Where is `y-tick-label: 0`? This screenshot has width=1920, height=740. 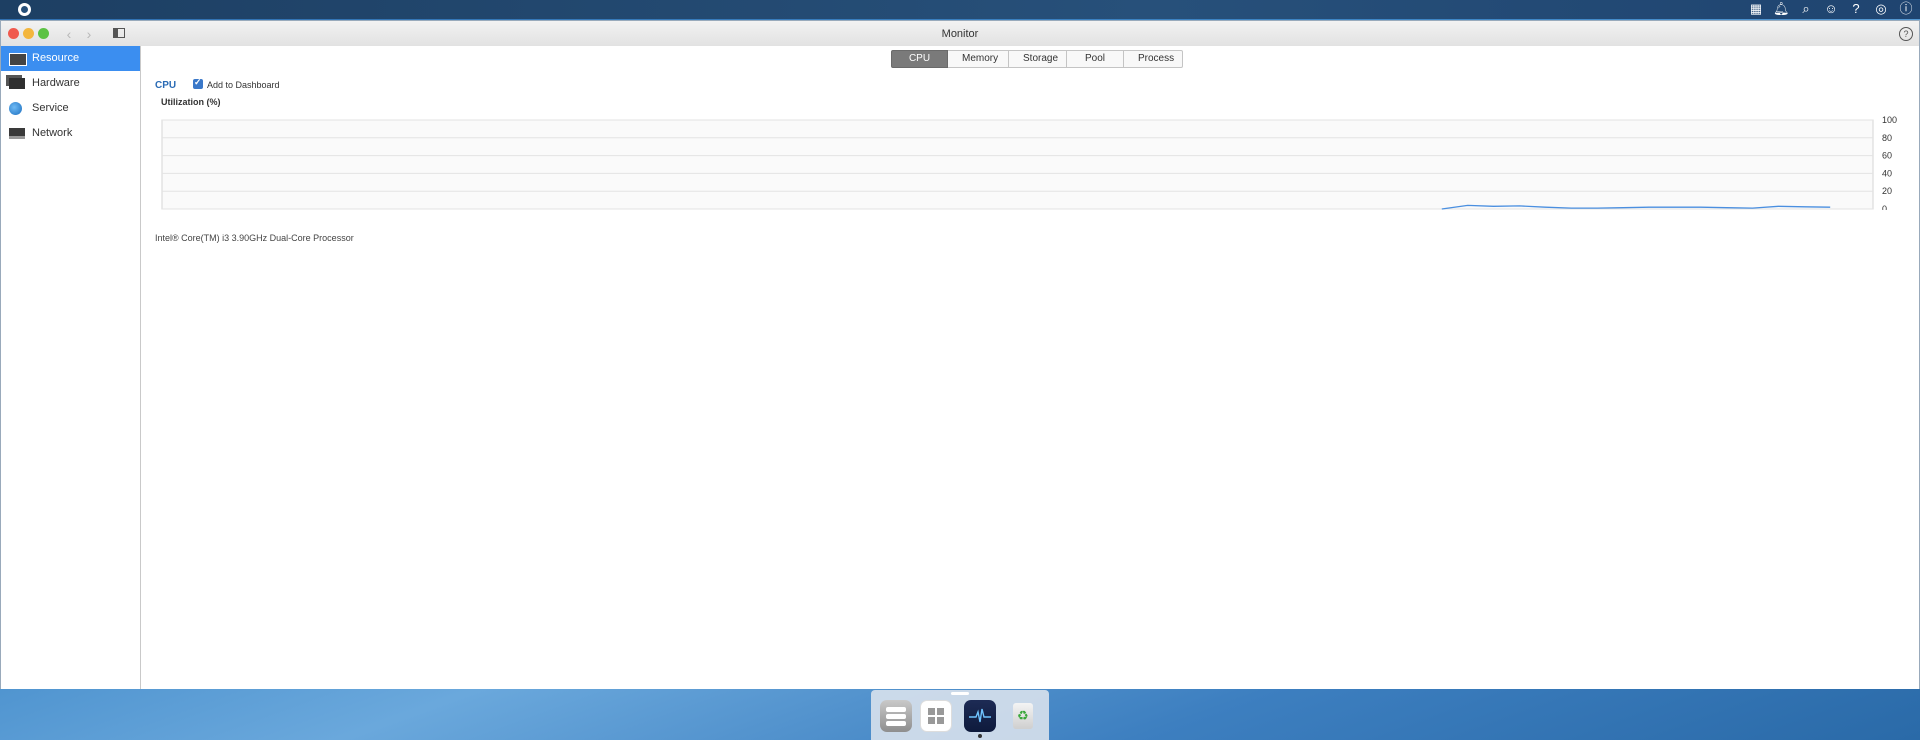 y-tick-label: 0 is located at coordinates (1884, 207).